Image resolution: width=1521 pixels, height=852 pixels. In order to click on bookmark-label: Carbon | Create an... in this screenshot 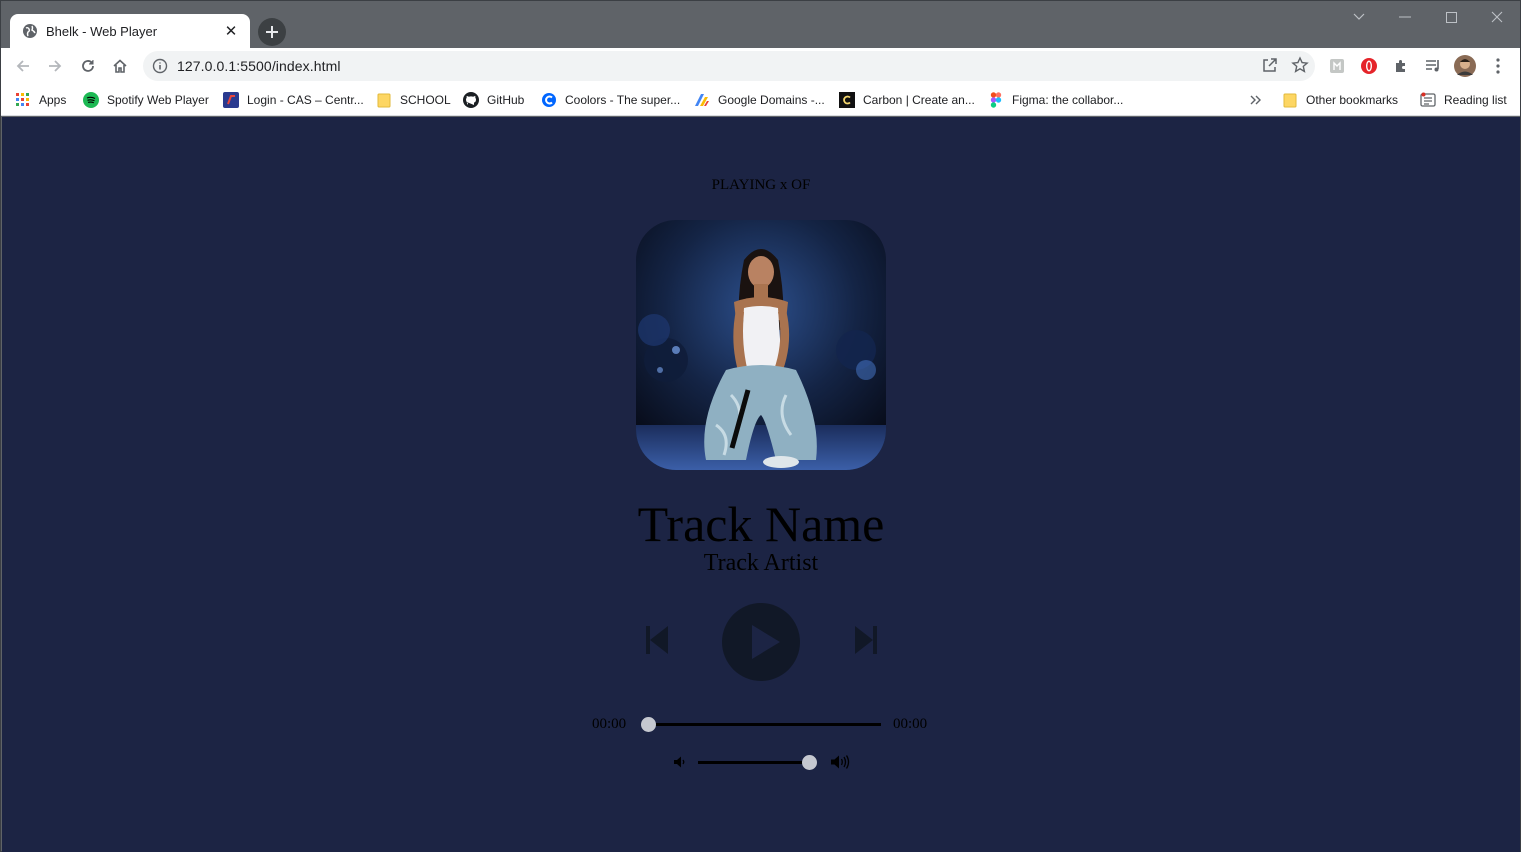, I will do `click(919, 100)`.